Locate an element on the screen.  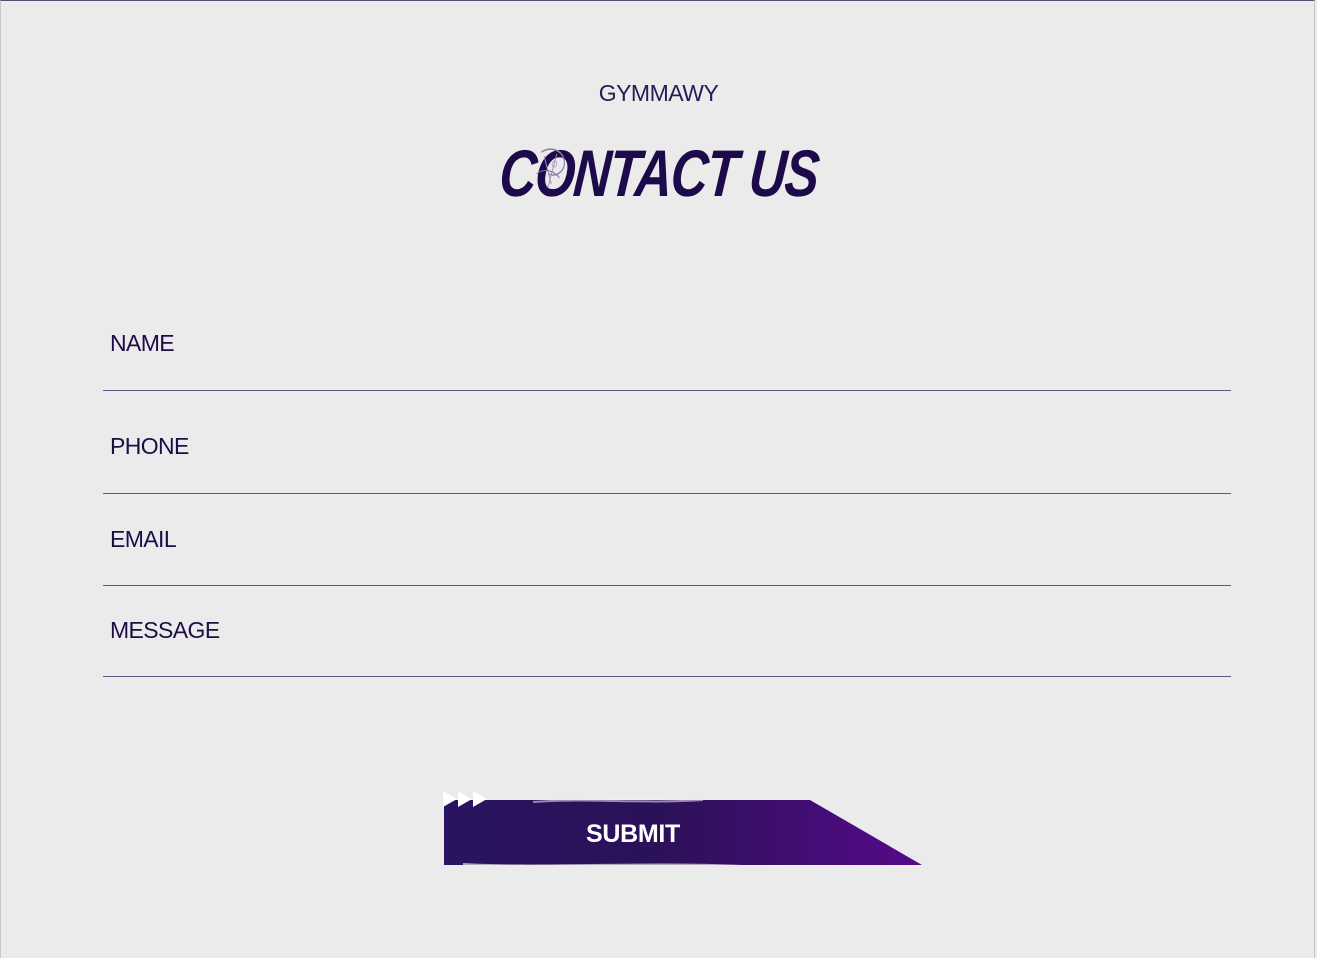
page-title-text: CONTACT US is located at coordinates (658, 173).